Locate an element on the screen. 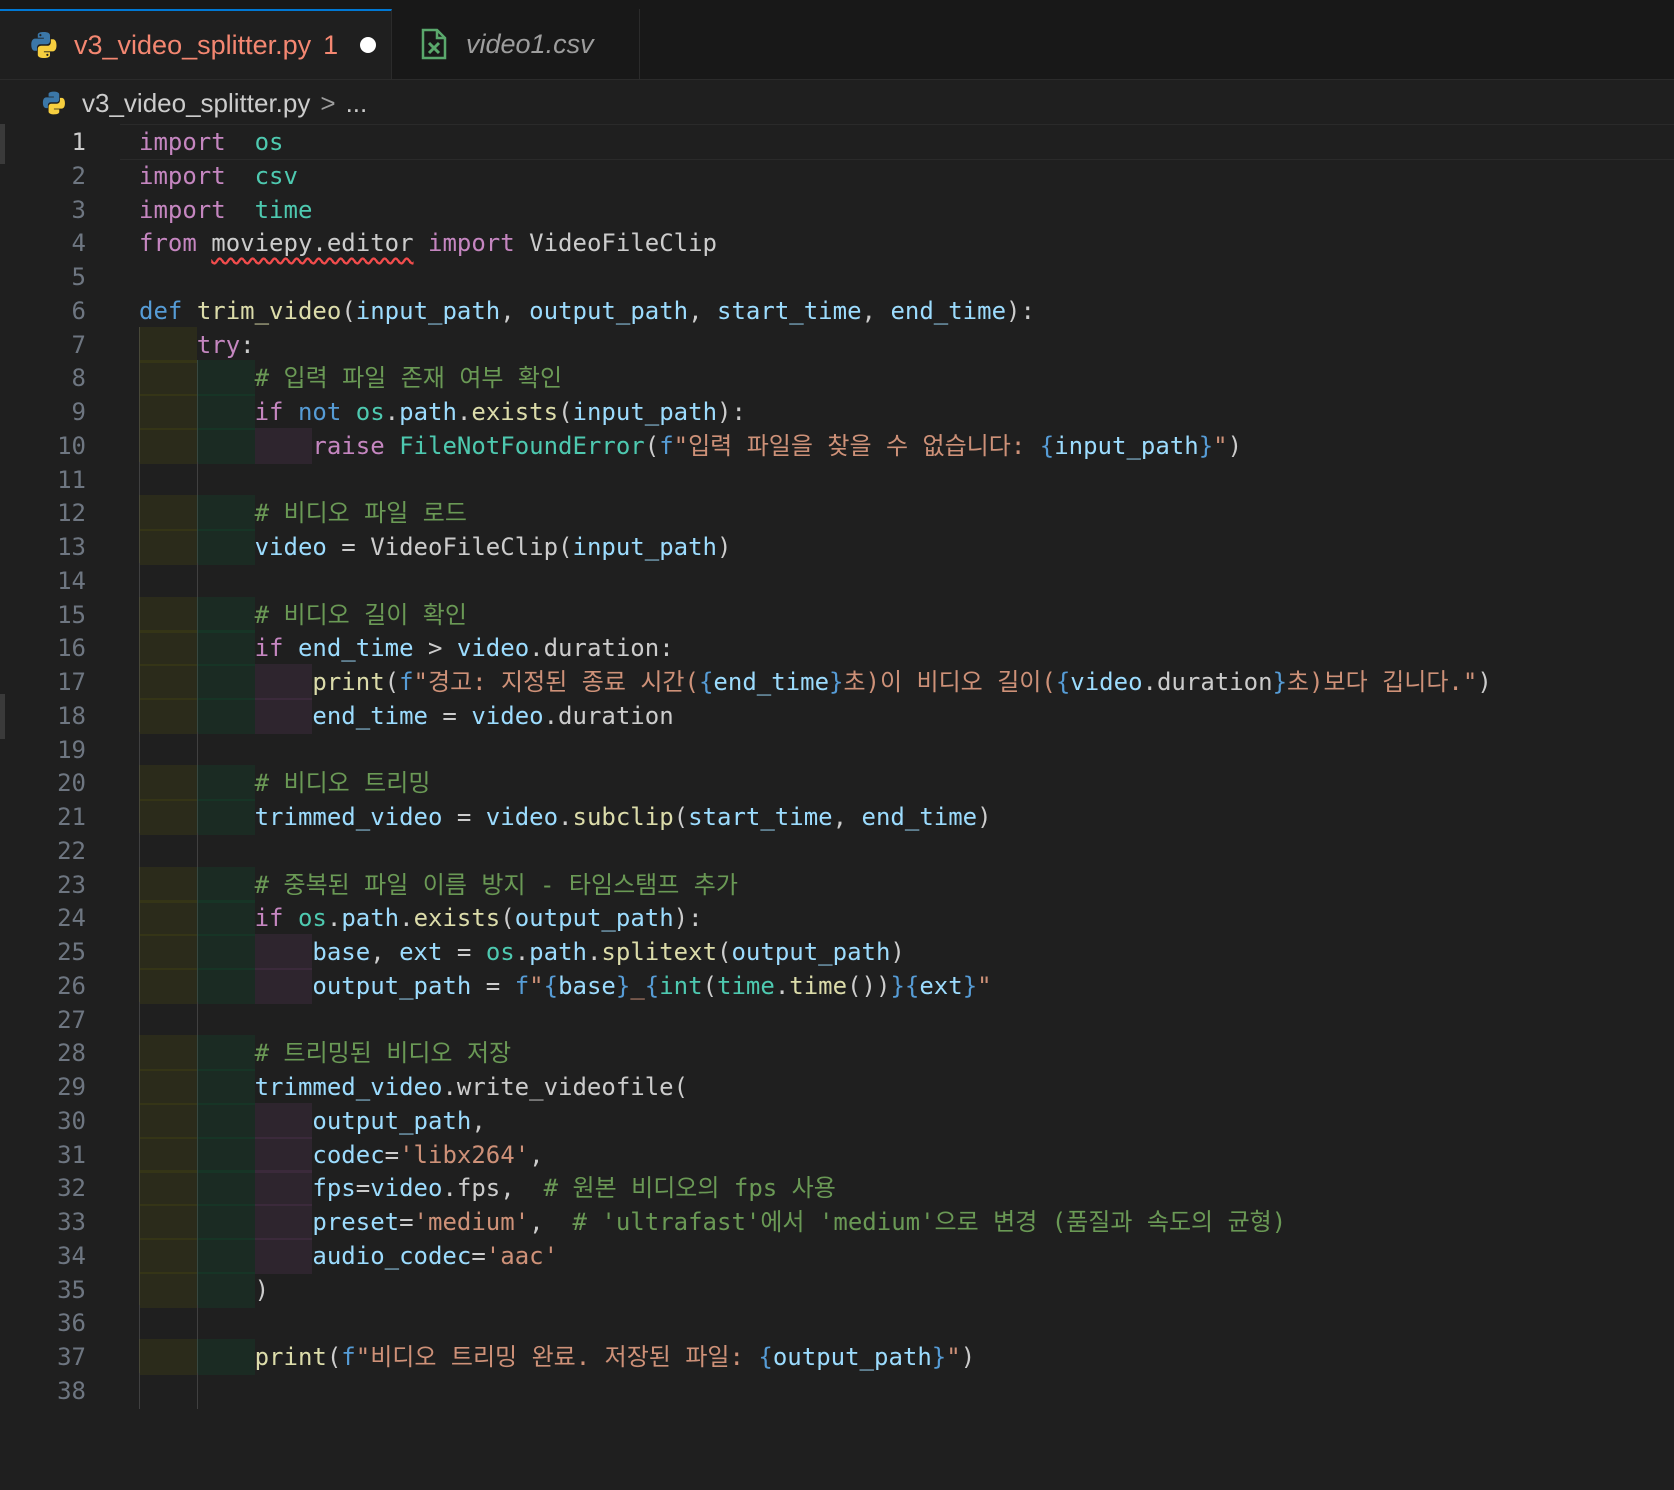 This screenshot has width=1674, height=1490. code-text: import csv is located at coordinates (218, 176).